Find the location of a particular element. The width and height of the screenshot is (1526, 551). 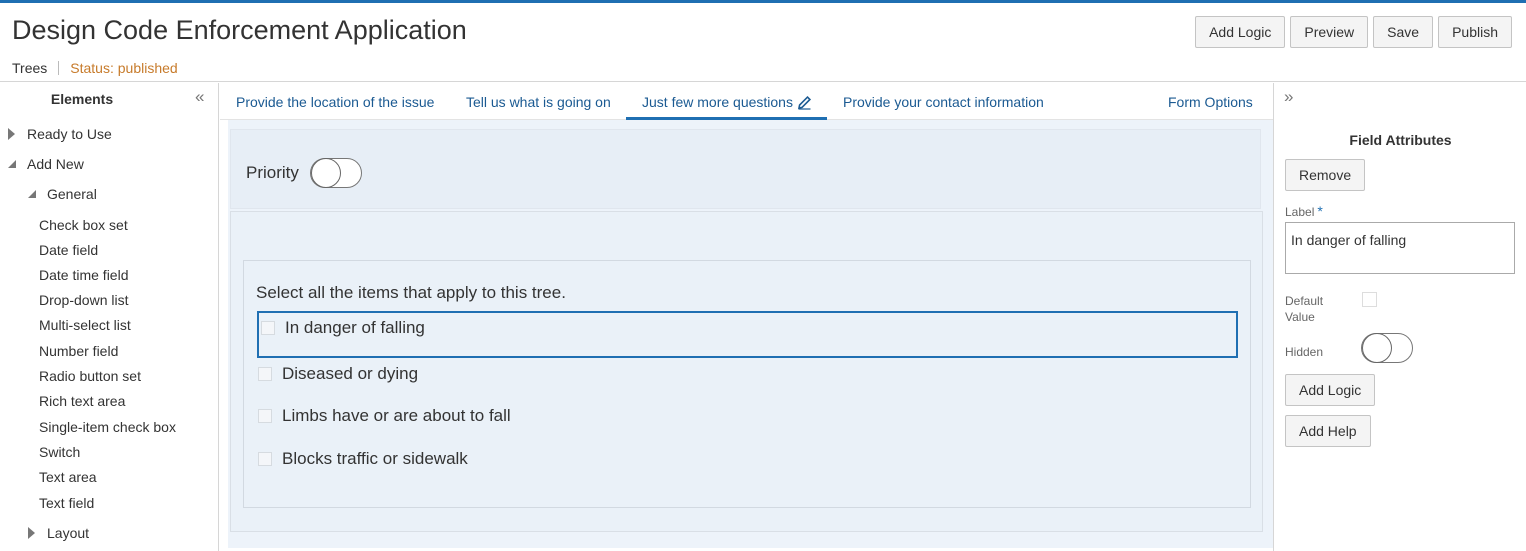

option-blocks-traffic: Blocks traffic or sidewalk is located at coordinates (363, 459).